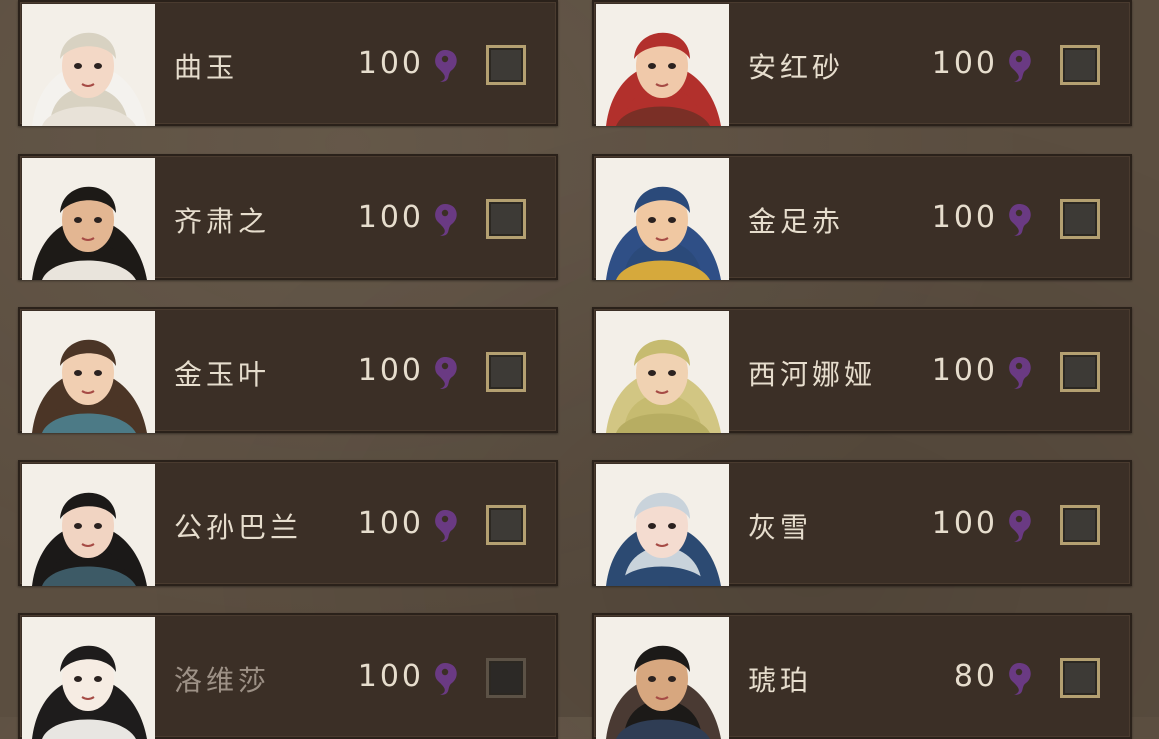 The image size is (1159, 739). Describe the element at coordinates (288, 217) in the screenshot. I see `character-card: 齐肃之 100` at that location.